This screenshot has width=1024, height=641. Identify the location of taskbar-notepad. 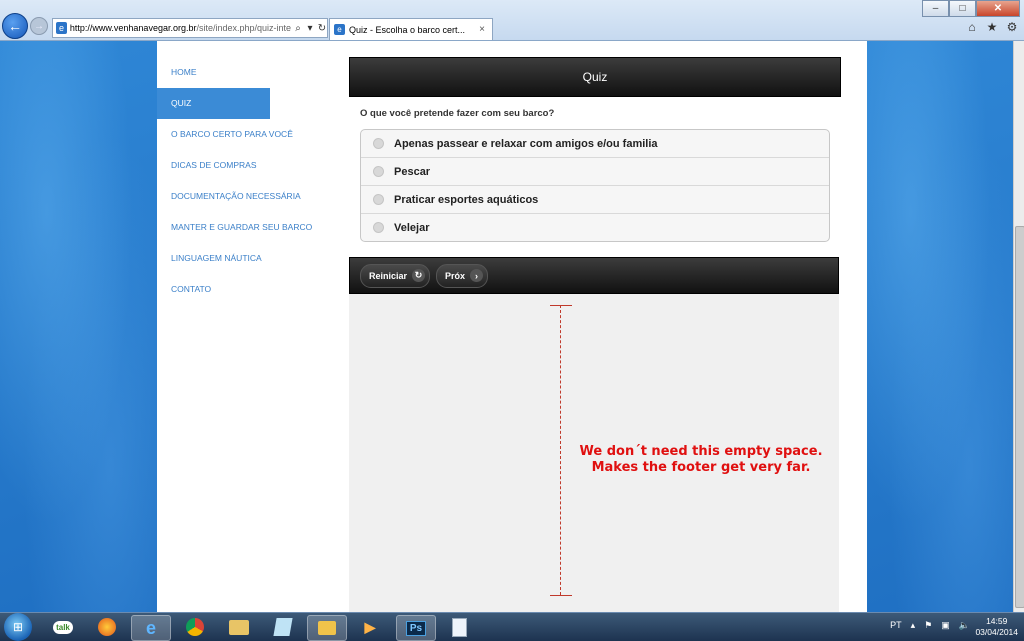
(283, 627).